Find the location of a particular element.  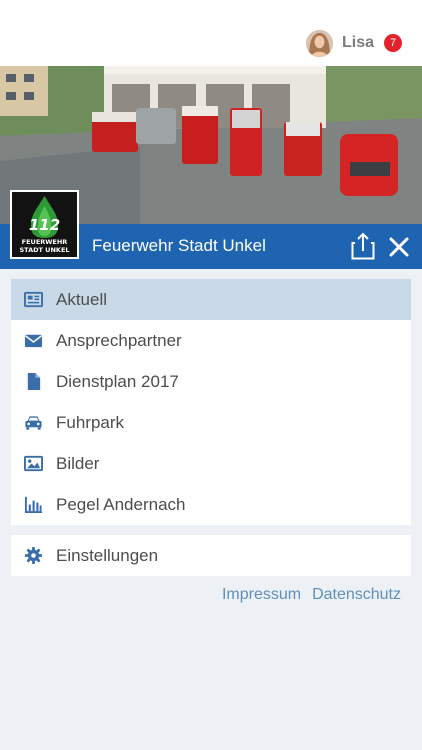

menu-item-dienstplan: Dienstplan 2017 is located at coordinates (211, 381).